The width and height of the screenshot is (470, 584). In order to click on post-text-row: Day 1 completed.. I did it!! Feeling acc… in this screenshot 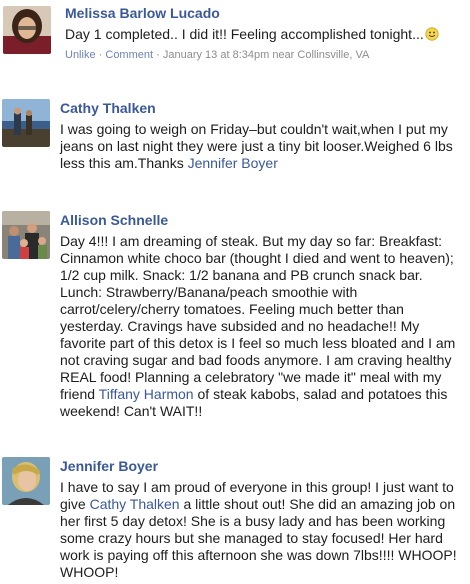, I will do `click(264, 35)`.